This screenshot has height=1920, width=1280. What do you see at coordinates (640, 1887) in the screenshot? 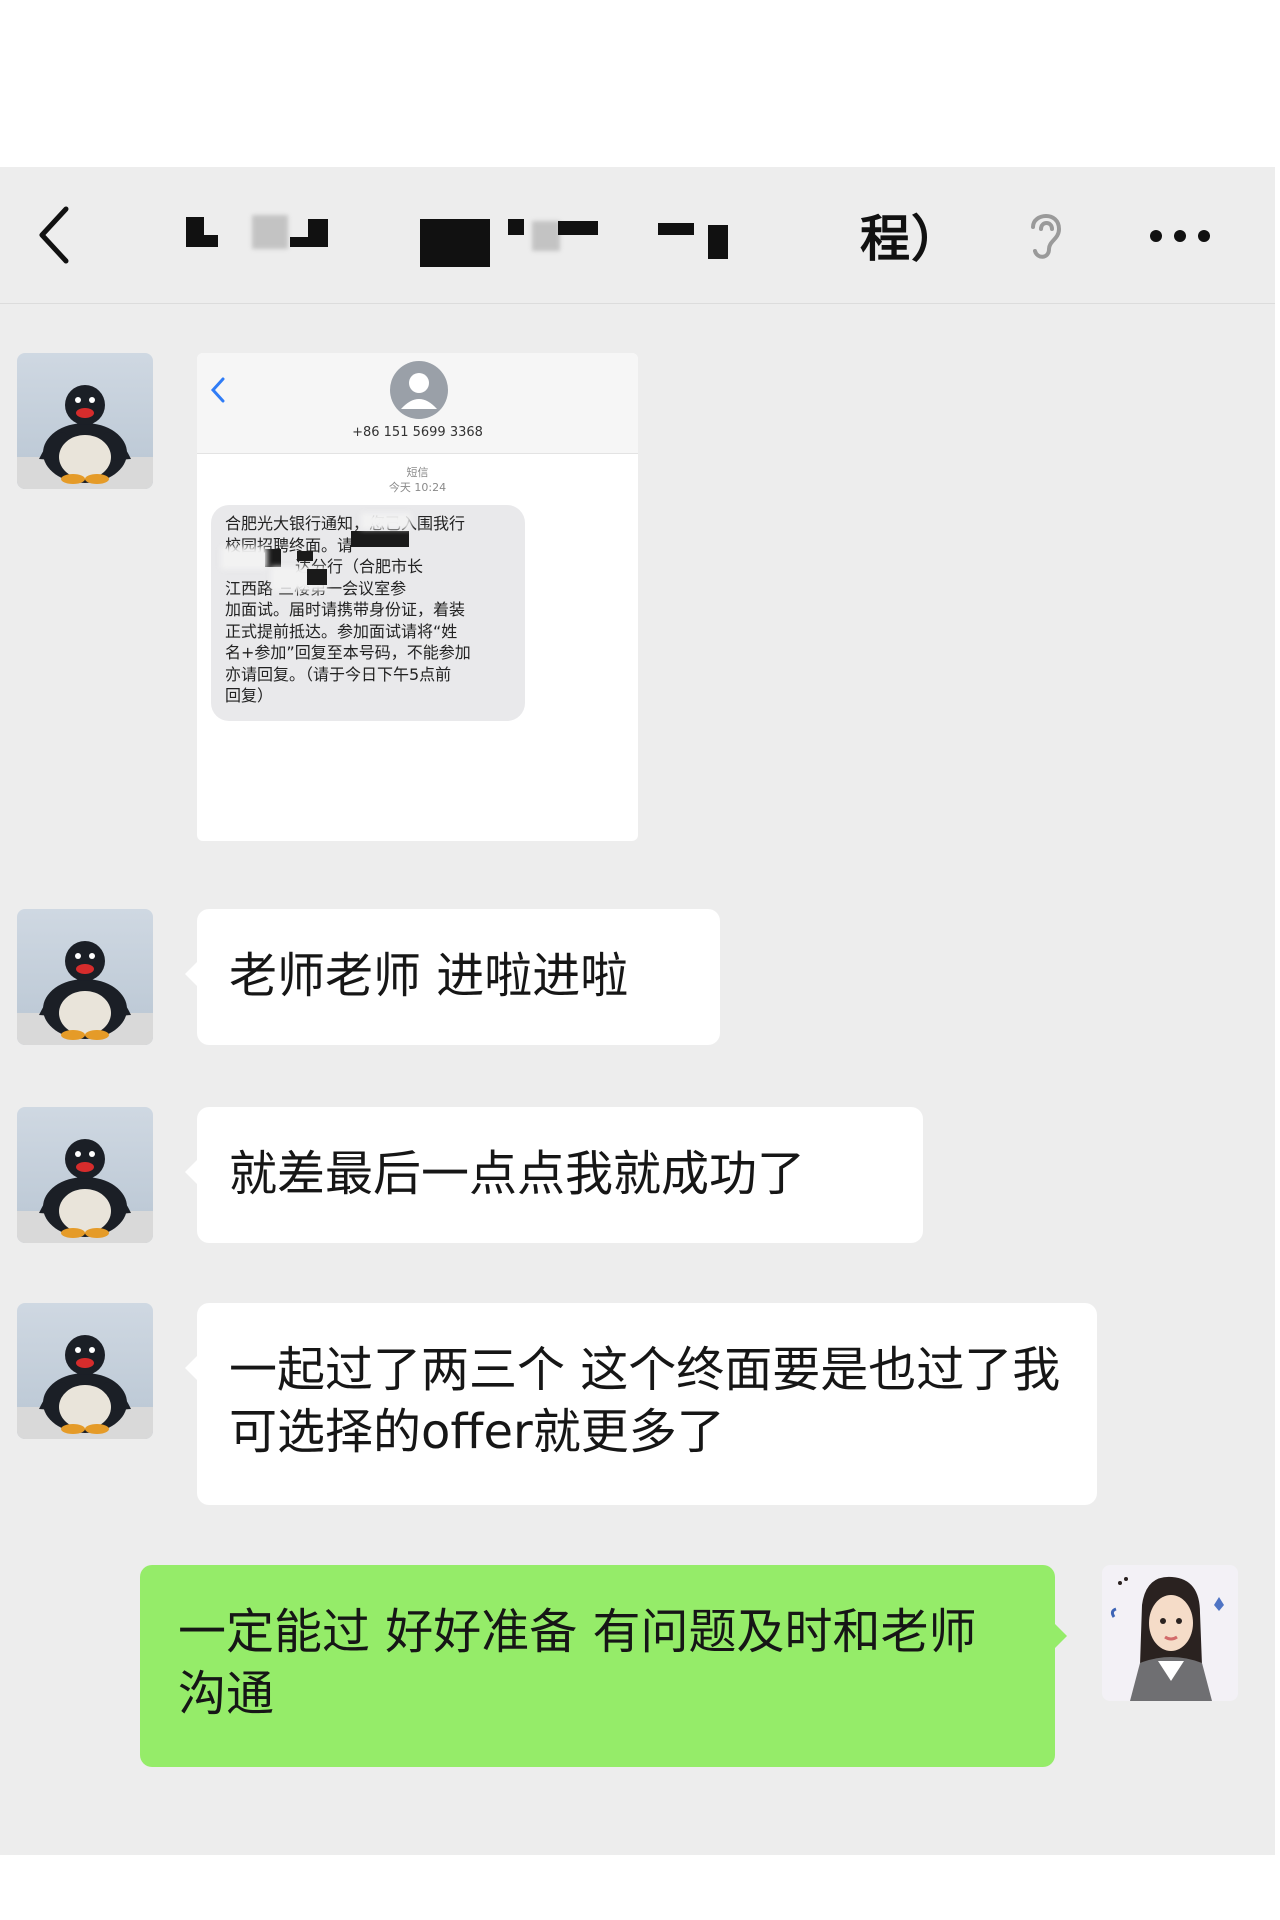
I see `bottom-area` at bounding box center [640, 1887].